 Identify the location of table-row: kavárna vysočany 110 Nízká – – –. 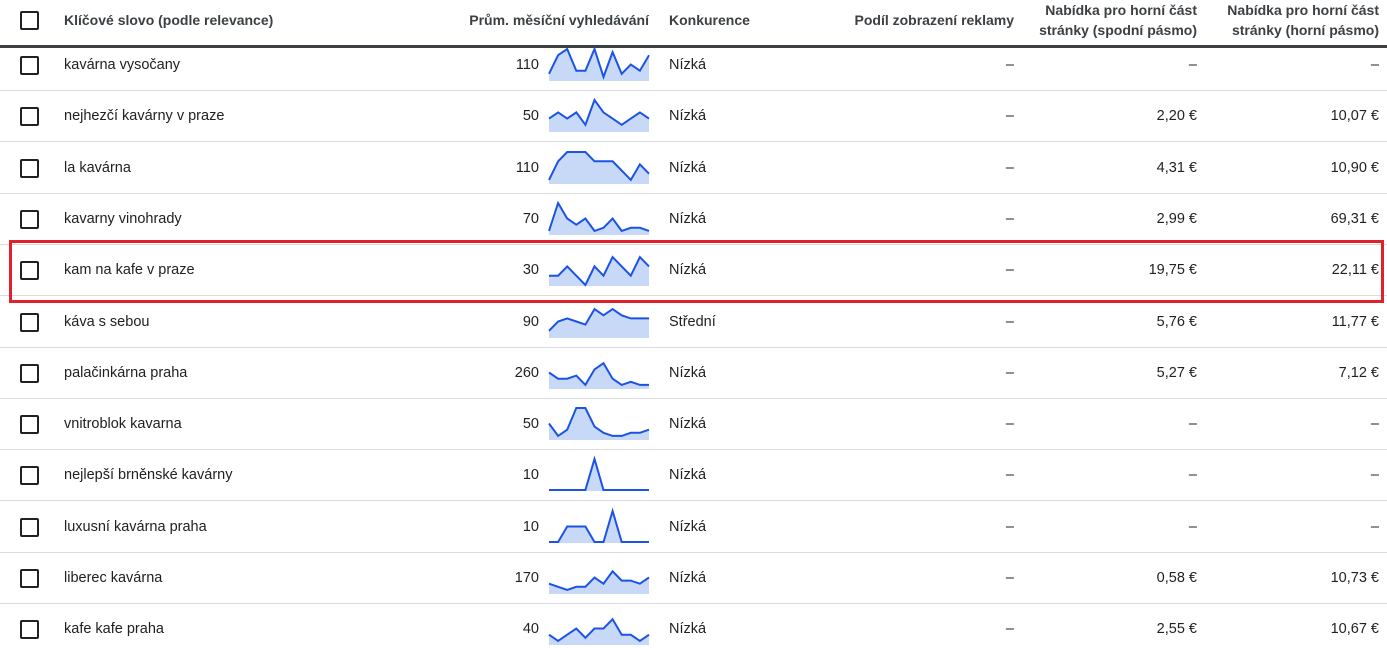
(693, 65).